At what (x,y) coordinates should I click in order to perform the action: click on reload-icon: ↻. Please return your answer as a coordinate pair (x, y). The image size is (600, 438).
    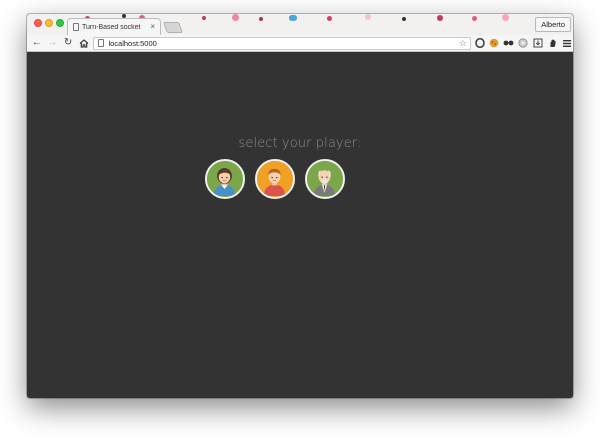
    Looking at the image, I should click on (68, 42).